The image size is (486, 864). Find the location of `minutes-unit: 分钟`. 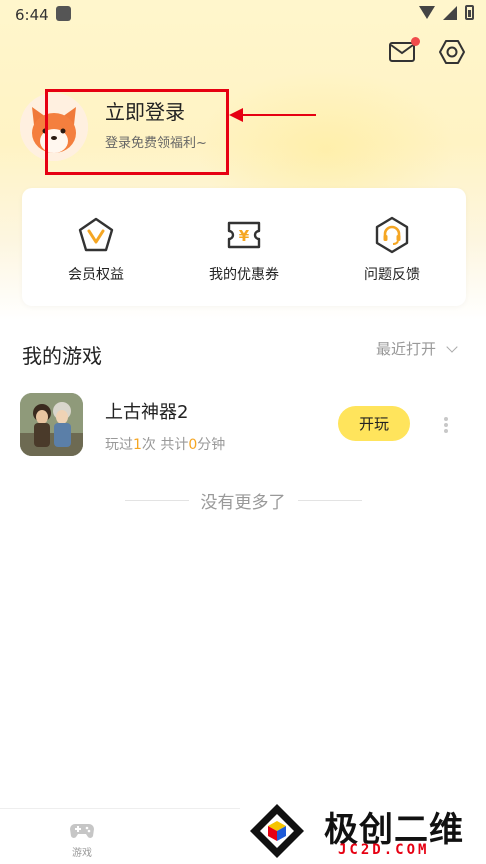

minutes-unit: 分钟 is located at coordinates (211, 445).